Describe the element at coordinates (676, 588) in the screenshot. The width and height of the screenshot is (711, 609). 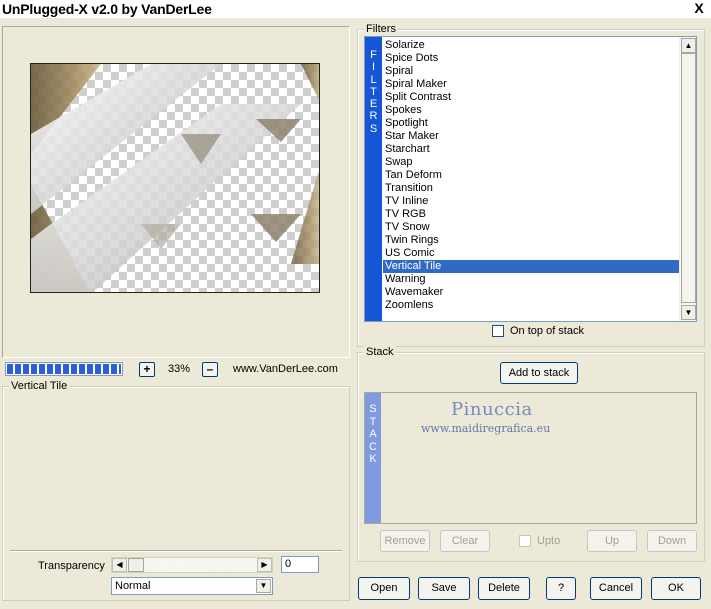
I see `ok-button: OK` at that location.